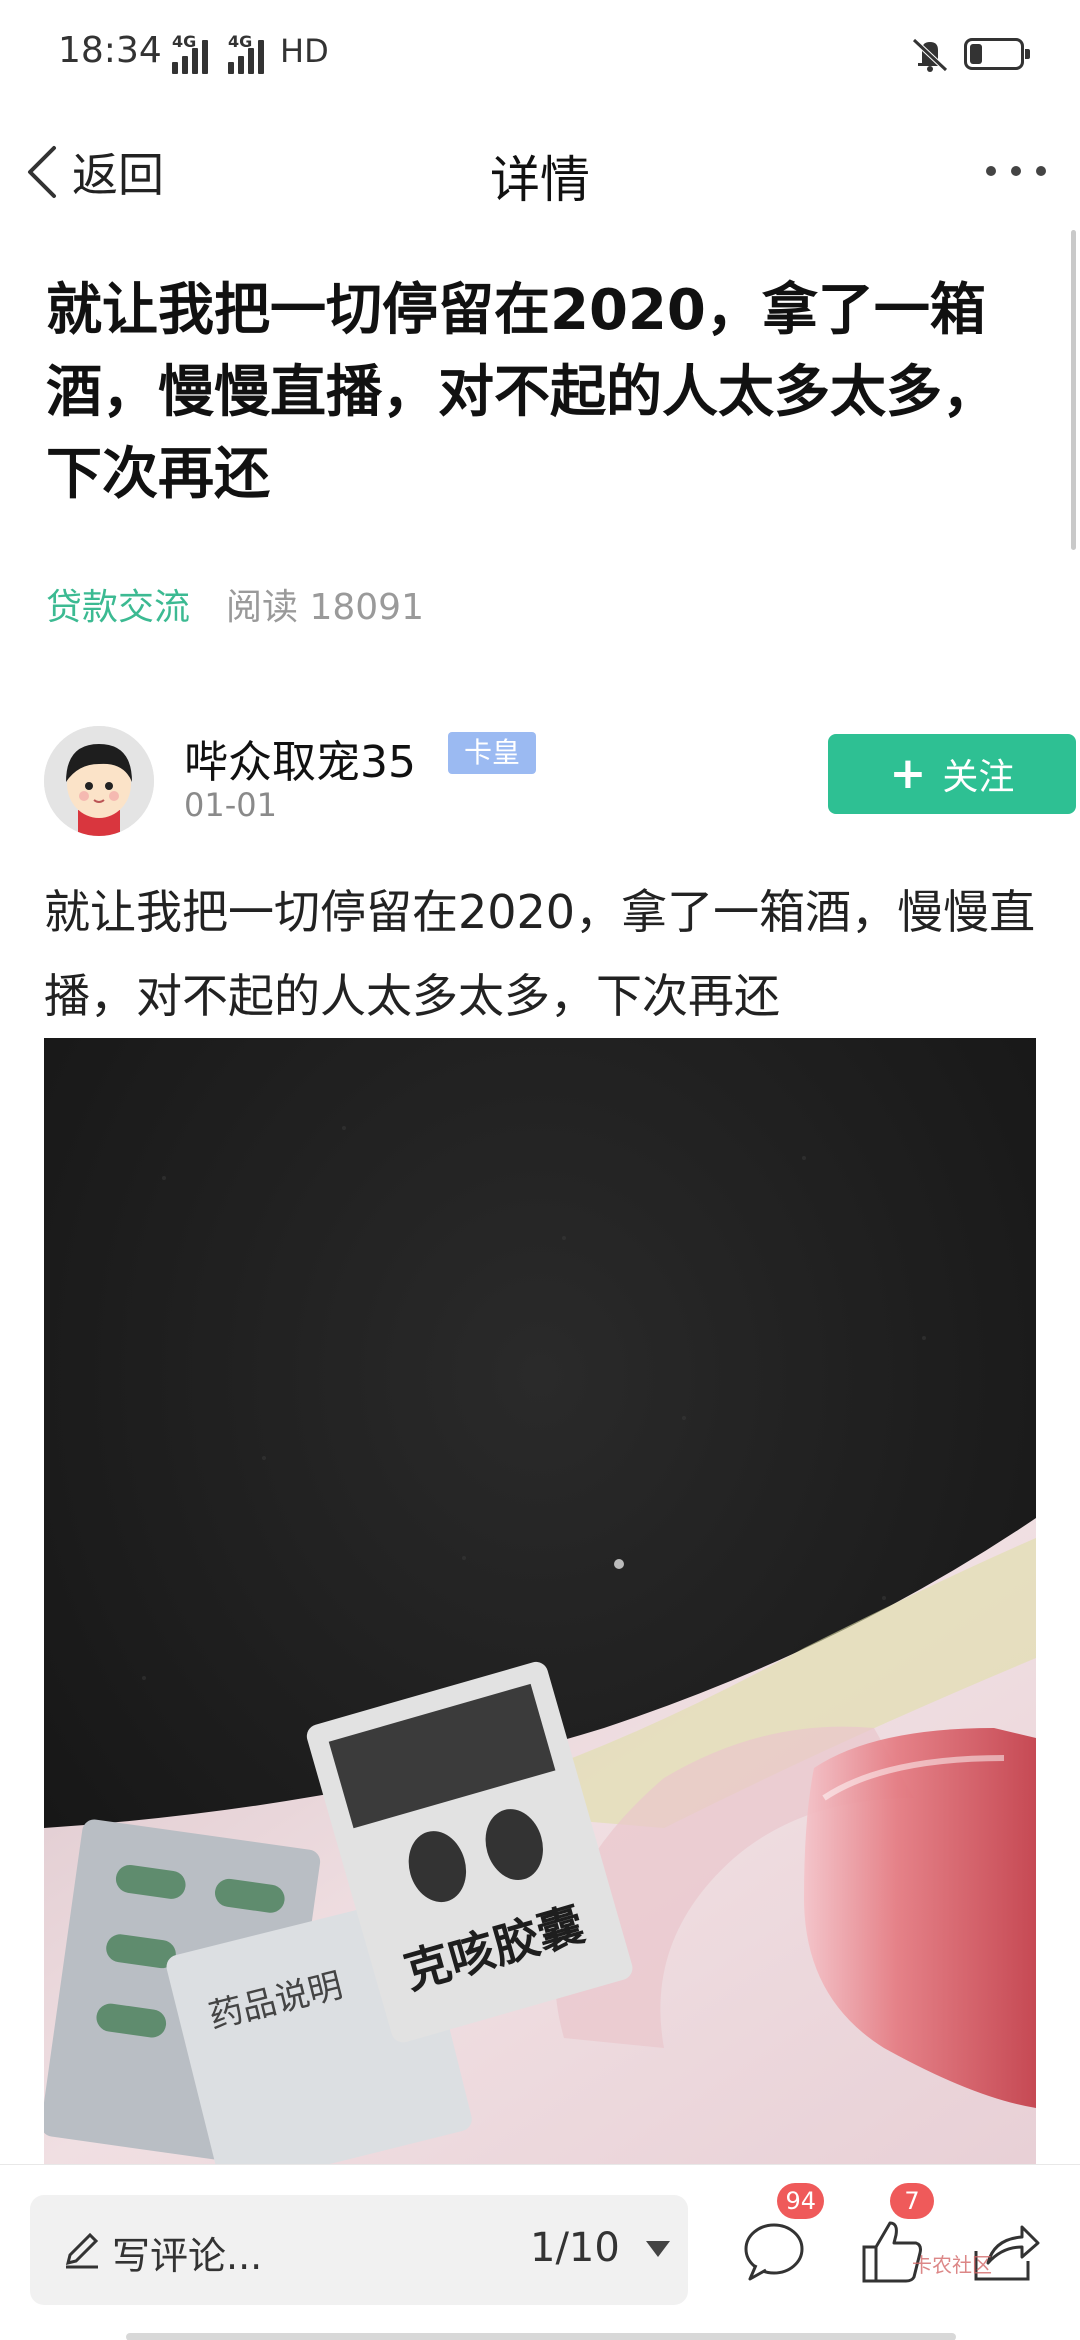 The image size is (1080, 2340). What do you see at coordinates (908, 773) in the screenshot?
I see `plus-icon: +` at bounding box center [908, 773].